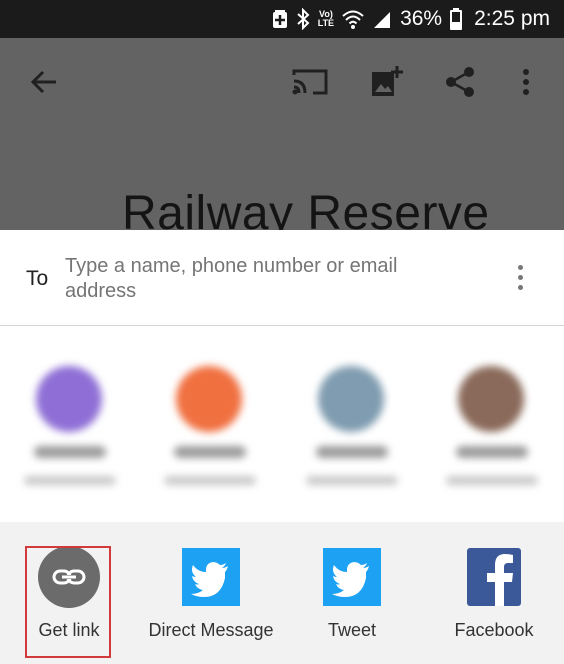 Image resolution: width=564 pixels, height=664 pixels. What do you see at coordinates (326, 23) in the screenshot?
I see `volte-bottom-label: LTE` at bounding box center [326, 23].